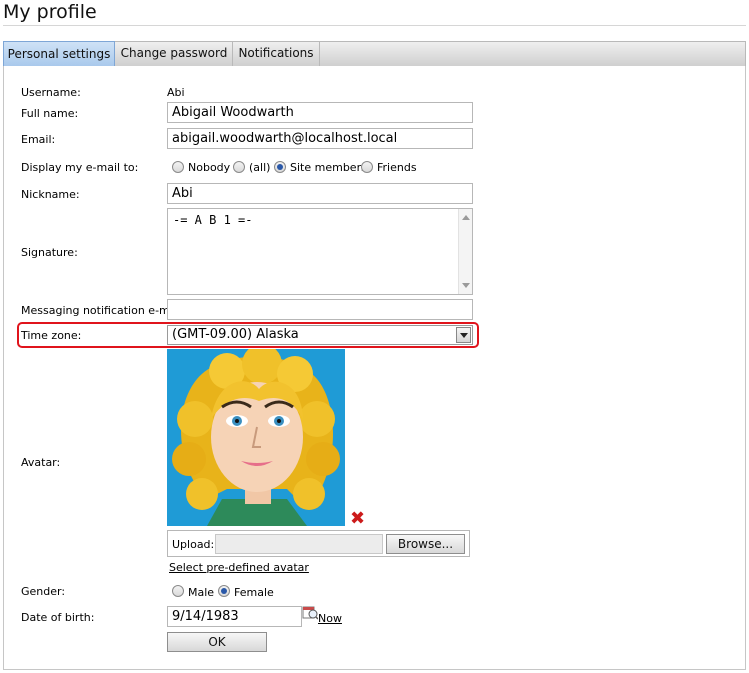 The image size is (749, 673). I want to click on display-email-label: Display my e-mail to:, so click(80, 167).